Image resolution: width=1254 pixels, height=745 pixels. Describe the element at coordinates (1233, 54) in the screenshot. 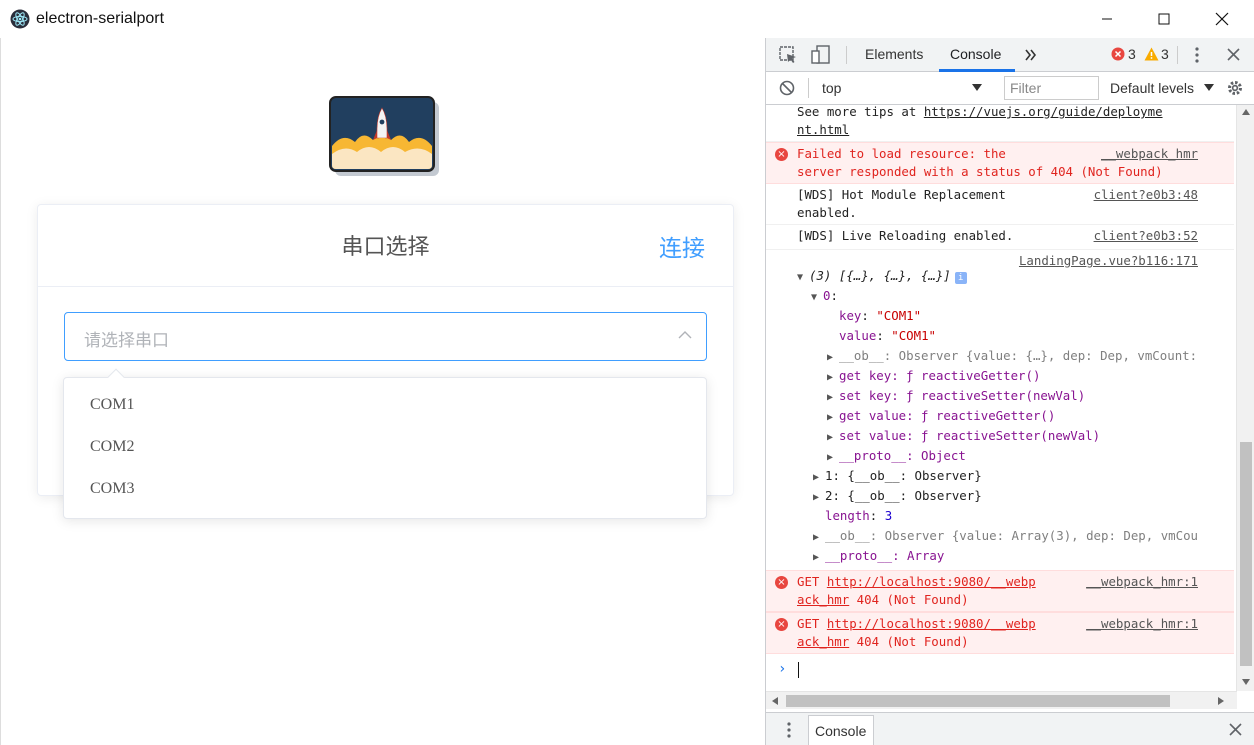

I see `close-devtools-icon` at that location.